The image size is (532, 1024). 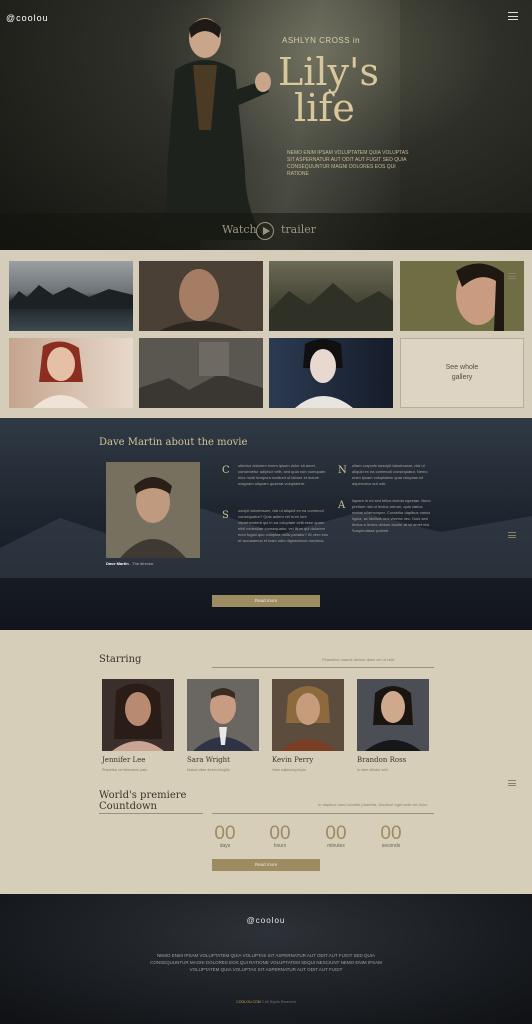 I want to click on old-man-image, so click(x=201, y=300).